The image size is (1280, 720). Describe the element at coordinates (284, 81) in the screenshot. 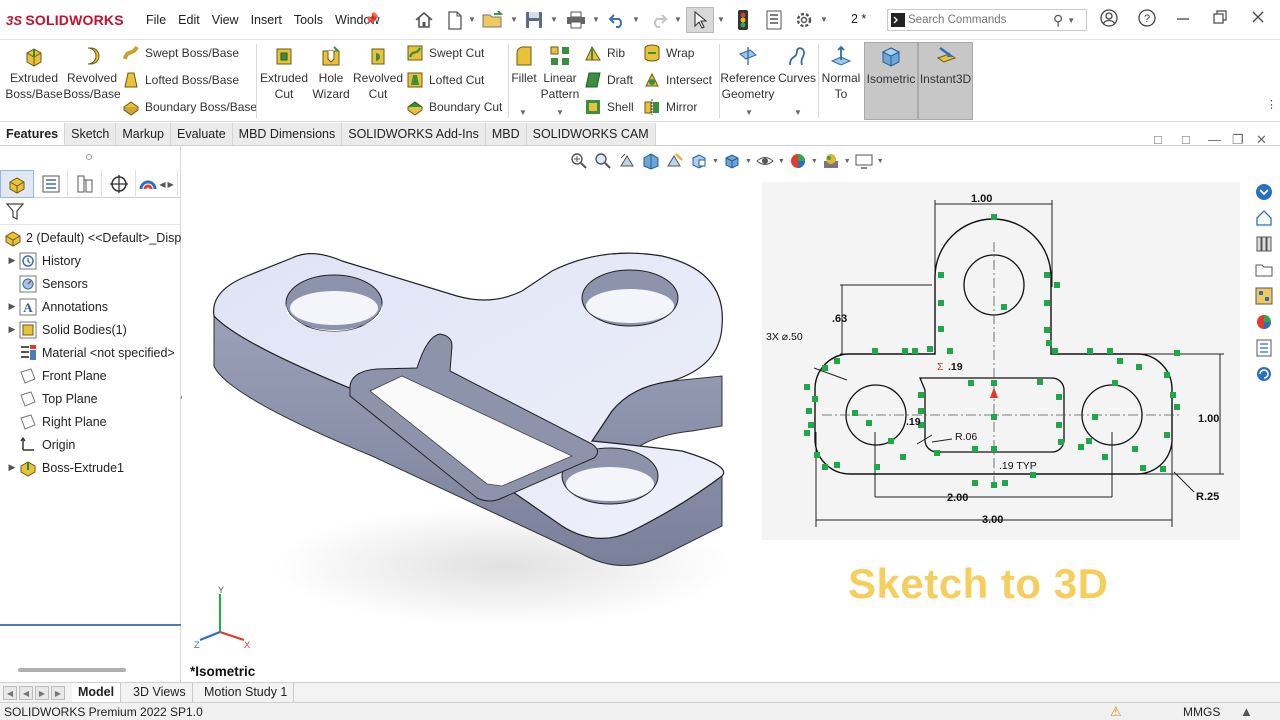

I see `extruded-cut-button: Extruded Cut` at that location.